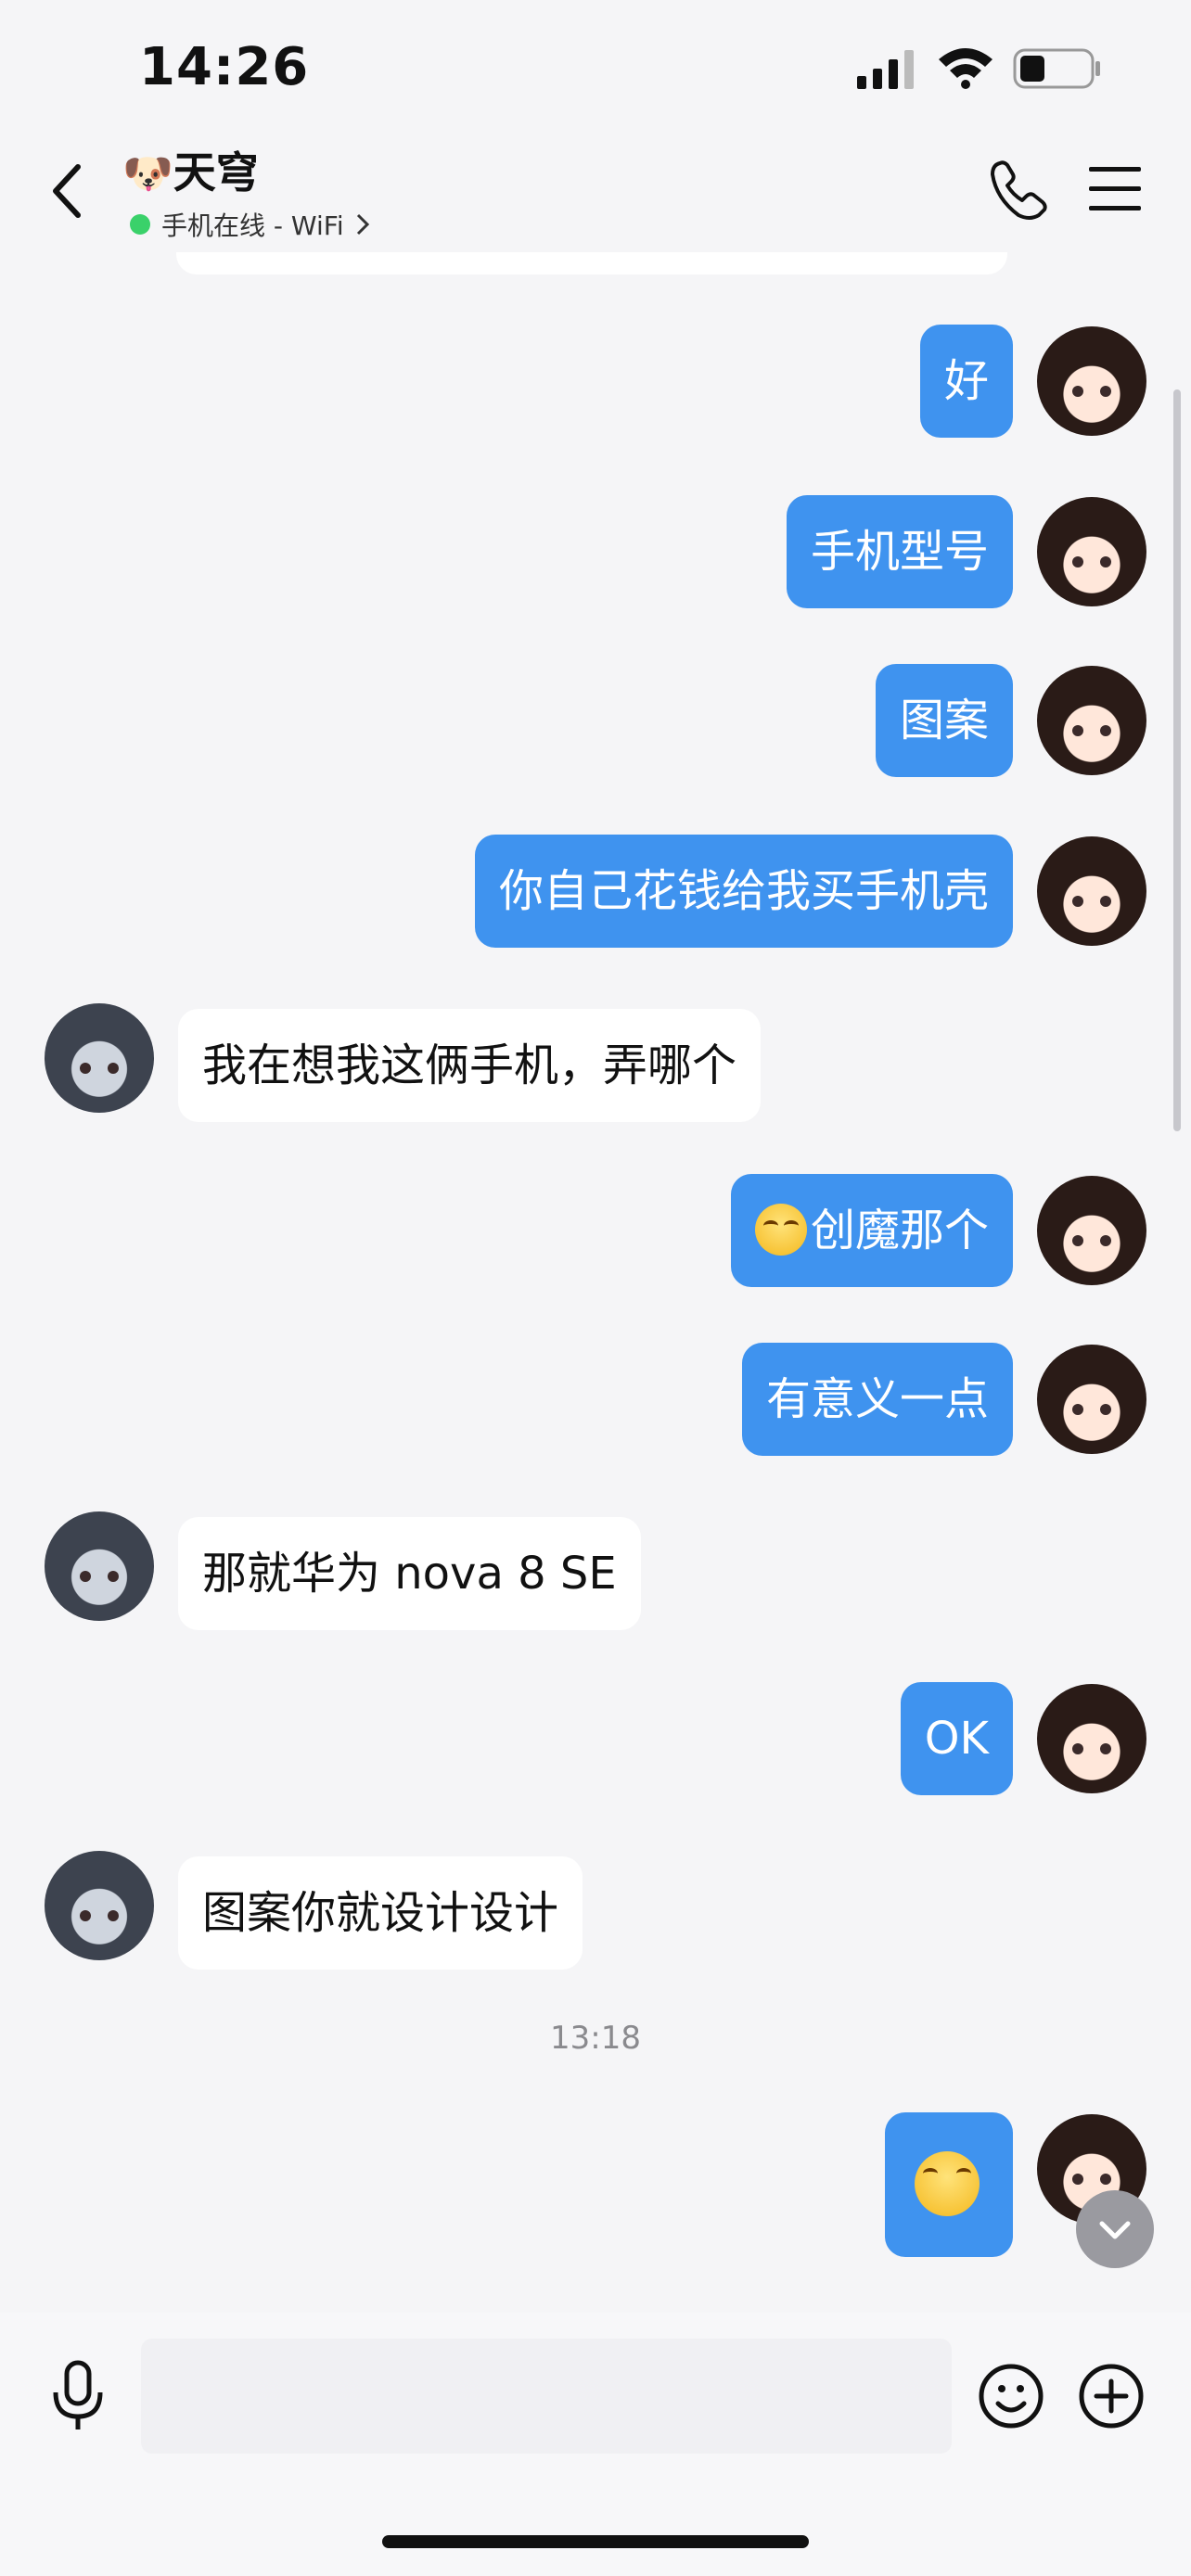  What do you see at coordinates (78, 2396) in the screenshot?
I see `microphone-icon` at bounding box center [78, 2396].